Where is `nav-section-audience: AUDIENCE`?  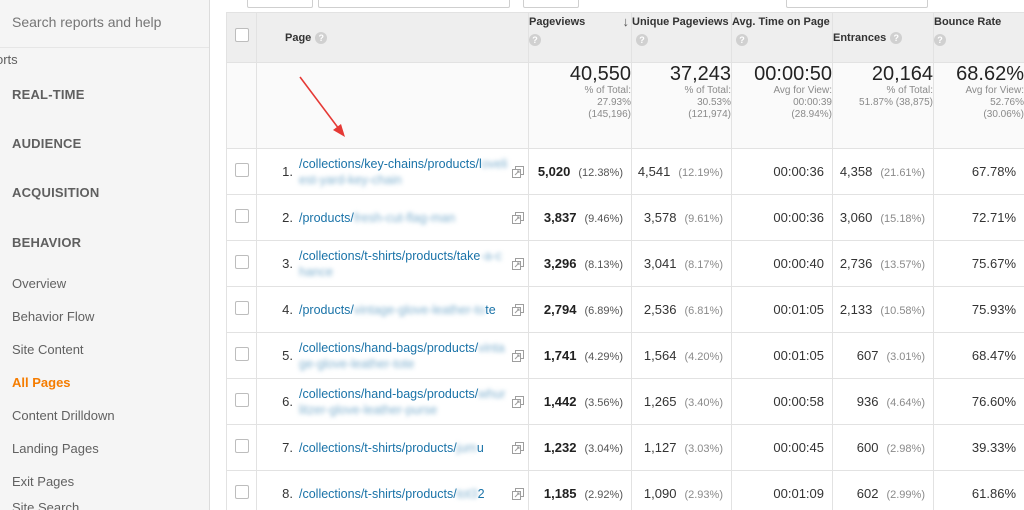 nav-section-audience: AUDIENCE is located at coordinates (47, 143).